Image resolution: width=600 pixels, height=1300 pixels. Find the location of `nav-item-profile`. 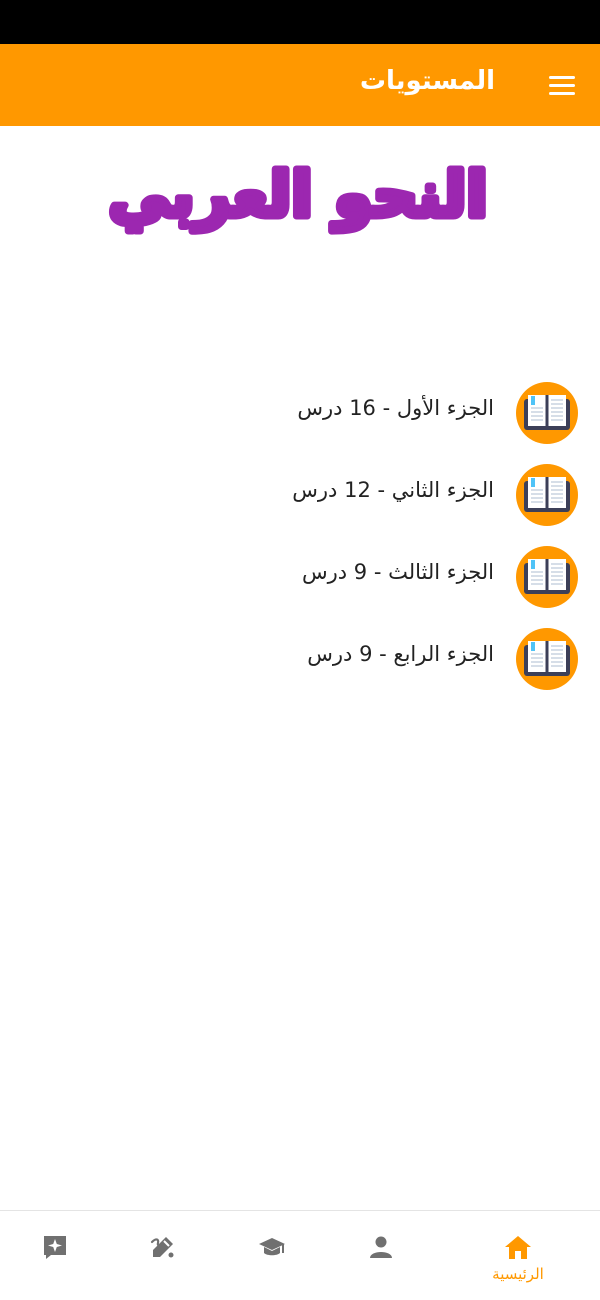

nav-item-profile is located at coordinates (381, 1255).